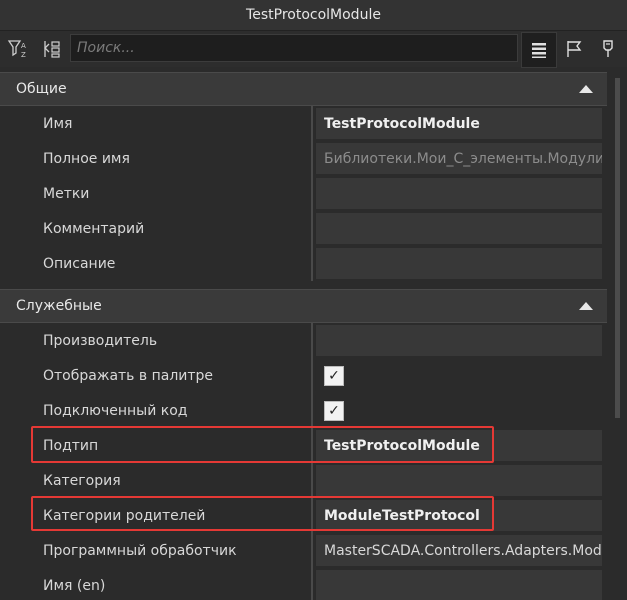 Image resolution: width=627 pixels, height=600 pixels. What do you see at coordinates (156, 263) in the screenshot?
I see `property-label: Описание` at bounding box center [156, 263].